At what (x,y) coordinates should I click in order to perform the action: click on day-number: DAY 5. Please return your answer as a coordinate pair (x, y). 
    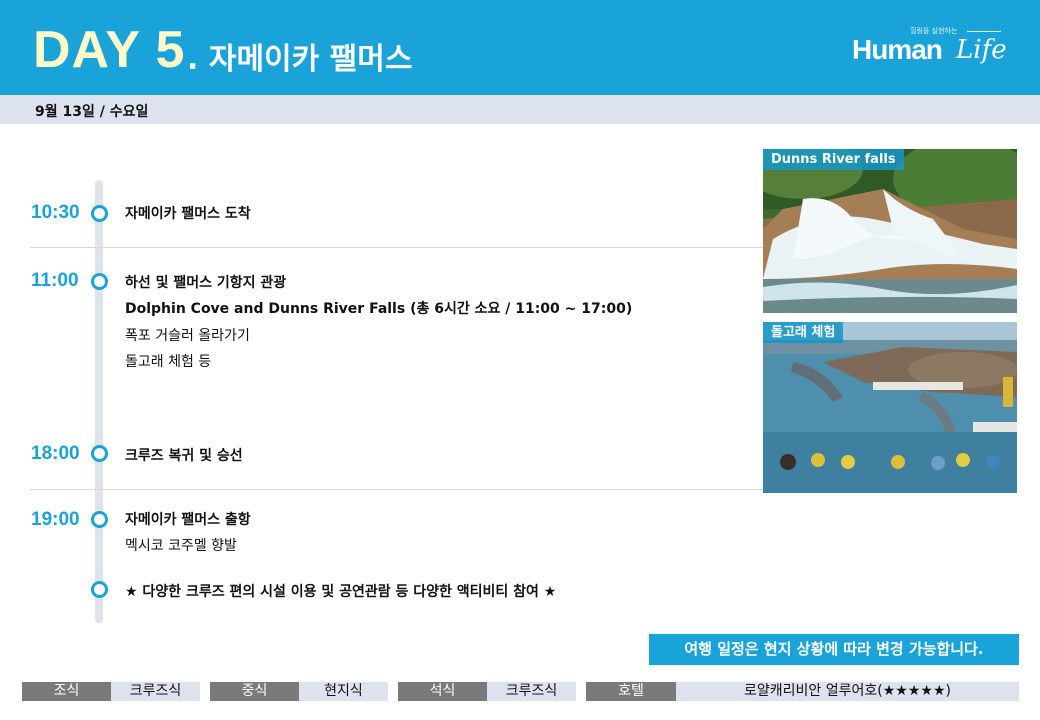
    Looking at the image, I should click on (109, 50).